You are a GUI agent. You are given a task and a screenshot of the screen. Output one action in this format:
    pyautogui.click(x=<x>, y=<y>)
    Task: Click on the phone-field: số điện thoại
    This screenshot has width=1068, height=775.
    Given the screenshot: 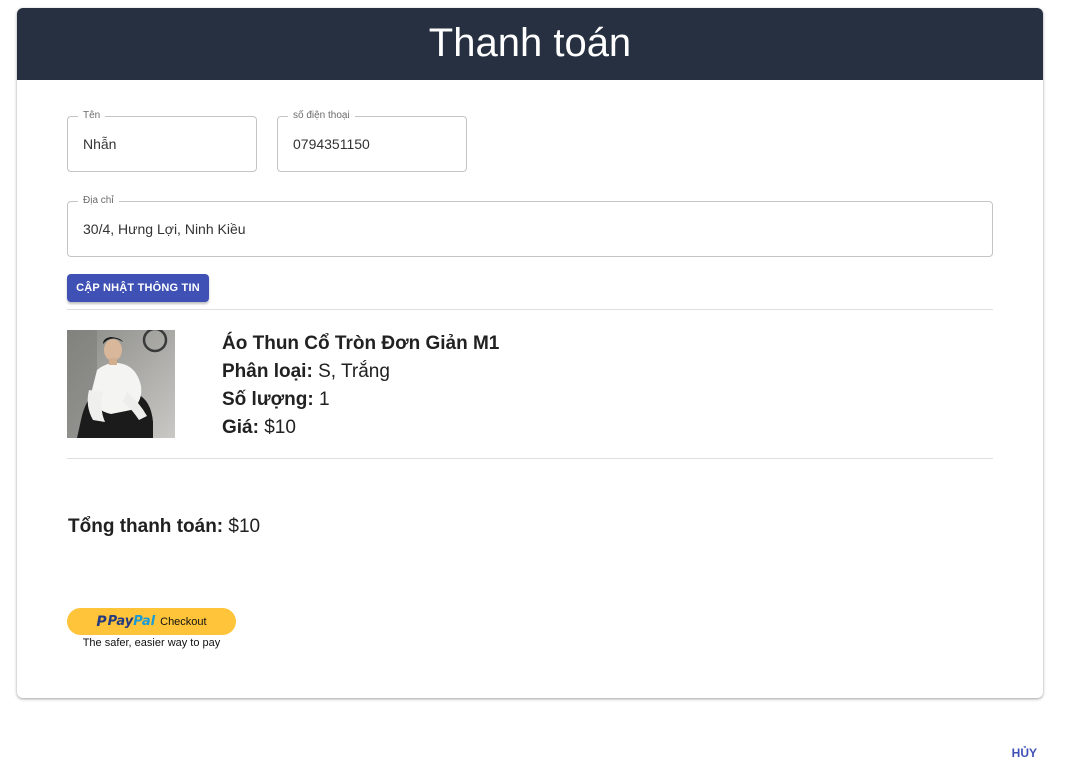 What is the action you would take?
    pyautogui.click(x=372, y=140)
    